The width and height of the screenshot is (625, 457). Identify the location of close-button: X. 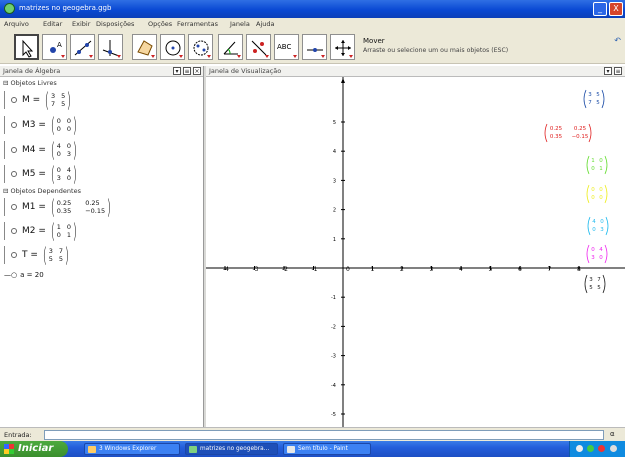
(616, 9).